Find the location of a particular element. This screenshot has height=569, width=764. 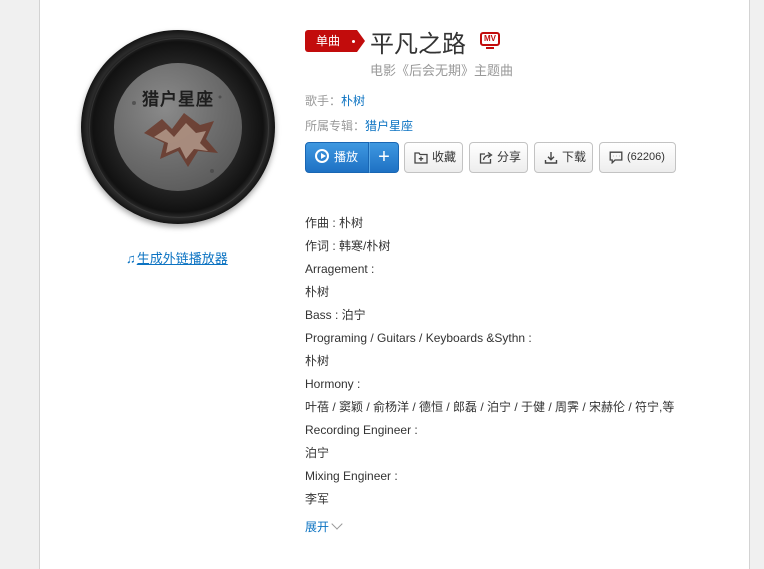

comments-count: (62206) is located at coordinates (646, 157).